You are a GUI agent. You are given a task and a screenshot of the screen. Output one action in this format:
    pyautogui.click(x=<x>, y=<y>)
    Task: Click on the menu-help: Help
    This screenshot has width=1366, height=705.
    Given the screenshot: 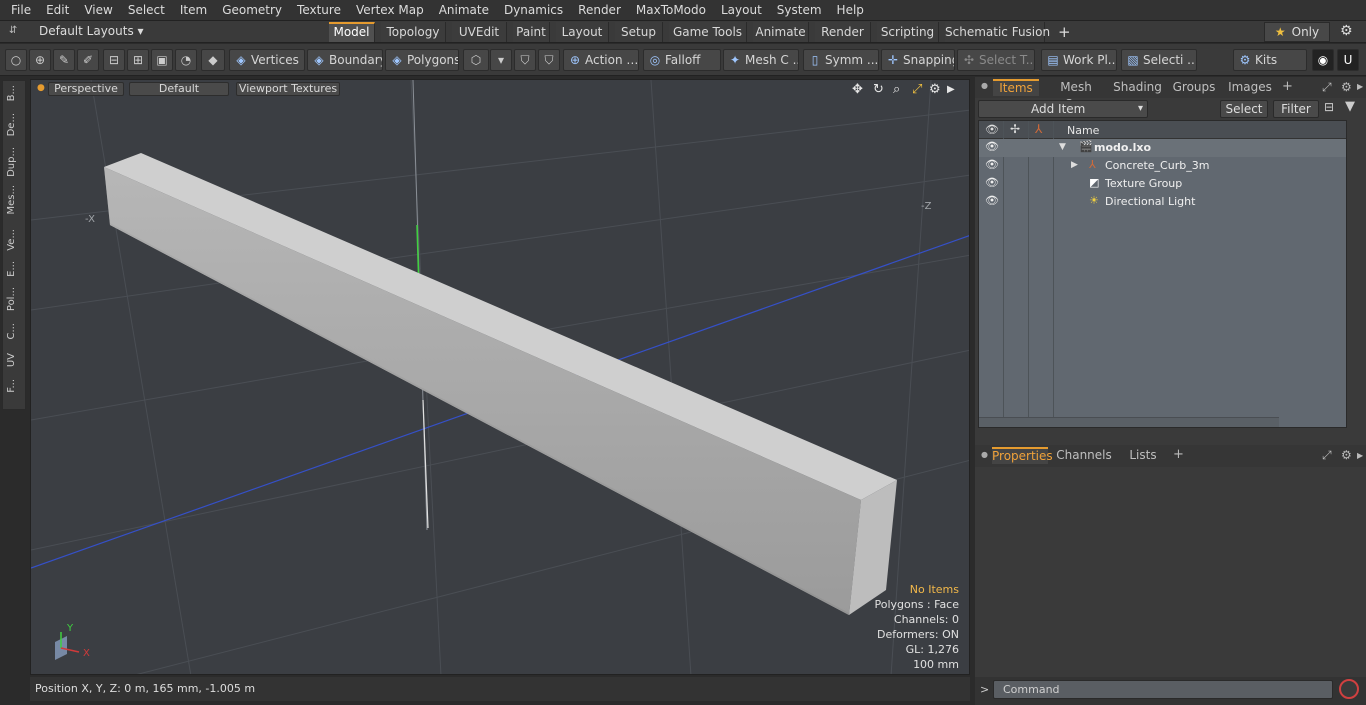 What is the action you would take?
    pyautogui.click(x=850, y=10)
    